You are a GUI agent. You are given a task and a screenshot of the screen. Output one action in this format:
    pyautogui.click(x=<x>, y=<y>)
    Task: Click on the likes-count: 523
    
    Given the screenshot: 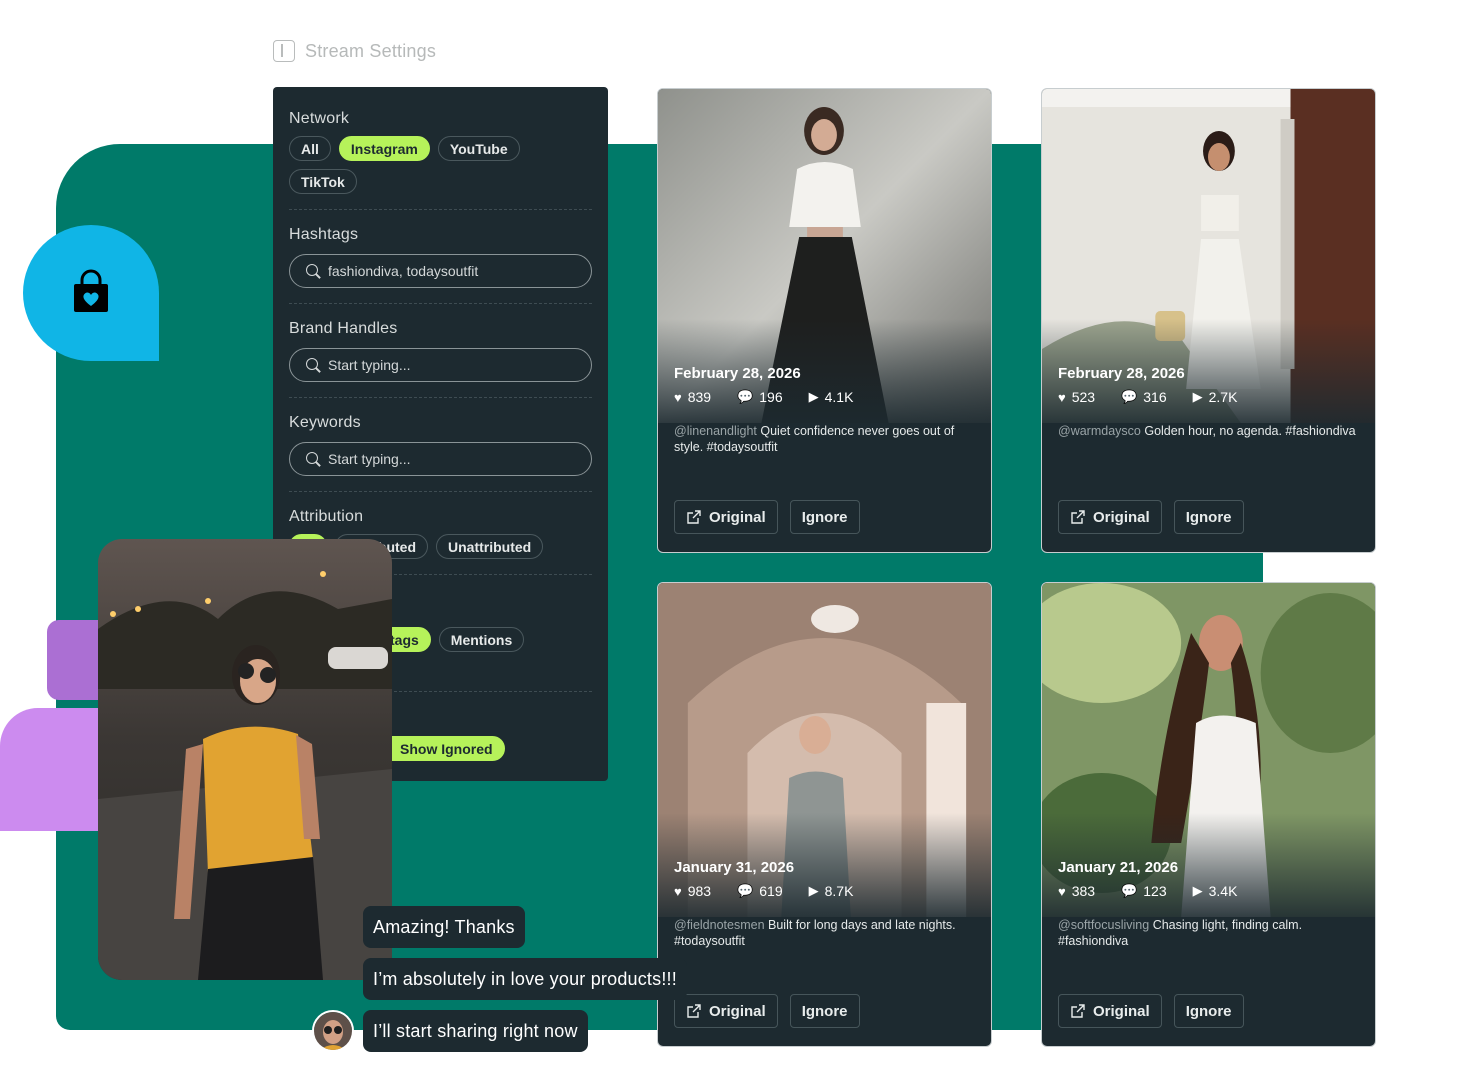 What is the action you would take?
    pyautogui.click(x=1083, y=397)
    